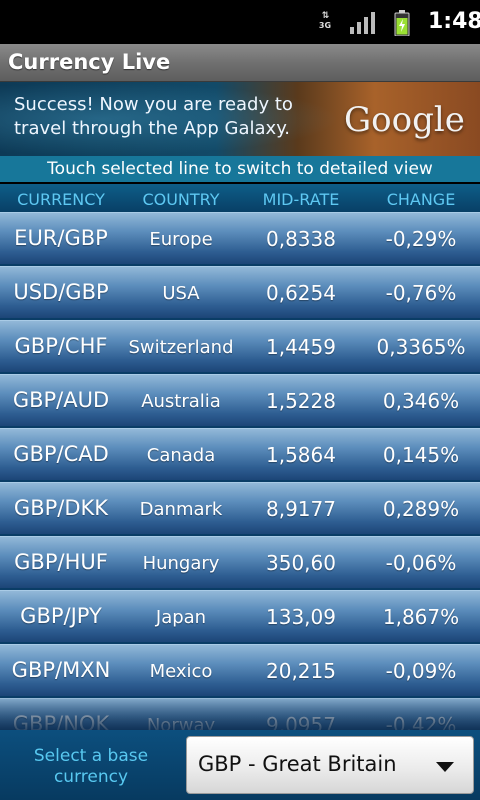 This screenshot has width=480, height=800. What do you see at coordinates (181, 563) in the screenshot?
I see `country: Hungary` at bounding box center [181, 563].